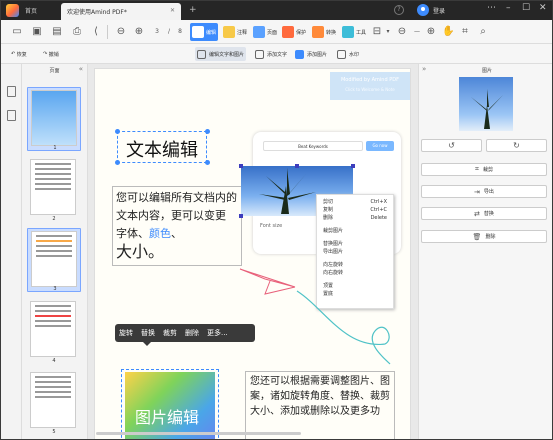 The height and width of the screenshot is (440, 553). Describe the element at coordinates (526, 8) in the screenshot. I see `maximize-icon: ☐` at that location.